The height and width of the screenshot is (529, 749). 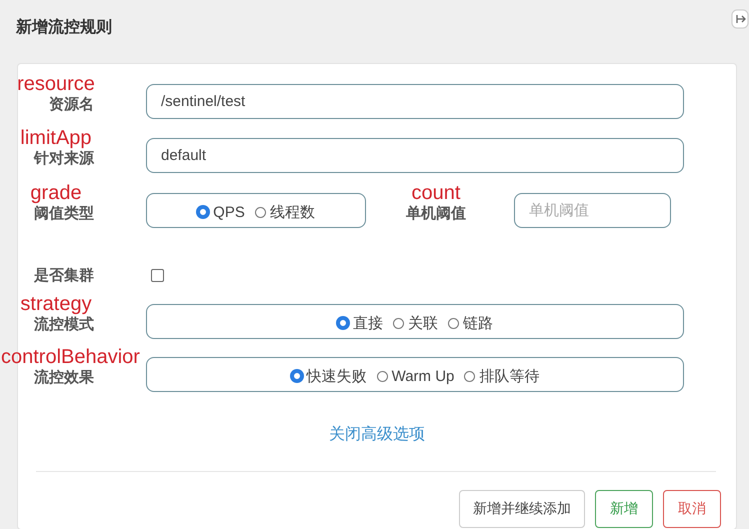 What do you see at coordinates (71, 105) in the screenshot?
I see `field-label: 资源名` at bounding box center [71, 105].